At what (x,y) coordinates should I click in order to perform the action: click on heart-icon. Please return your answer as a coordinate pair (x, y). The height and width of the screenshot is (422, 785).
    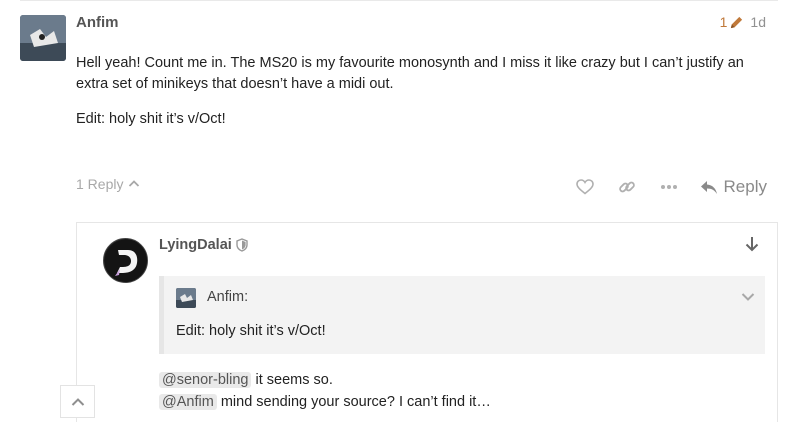
    Looking at the image, I should click on (584, 187).